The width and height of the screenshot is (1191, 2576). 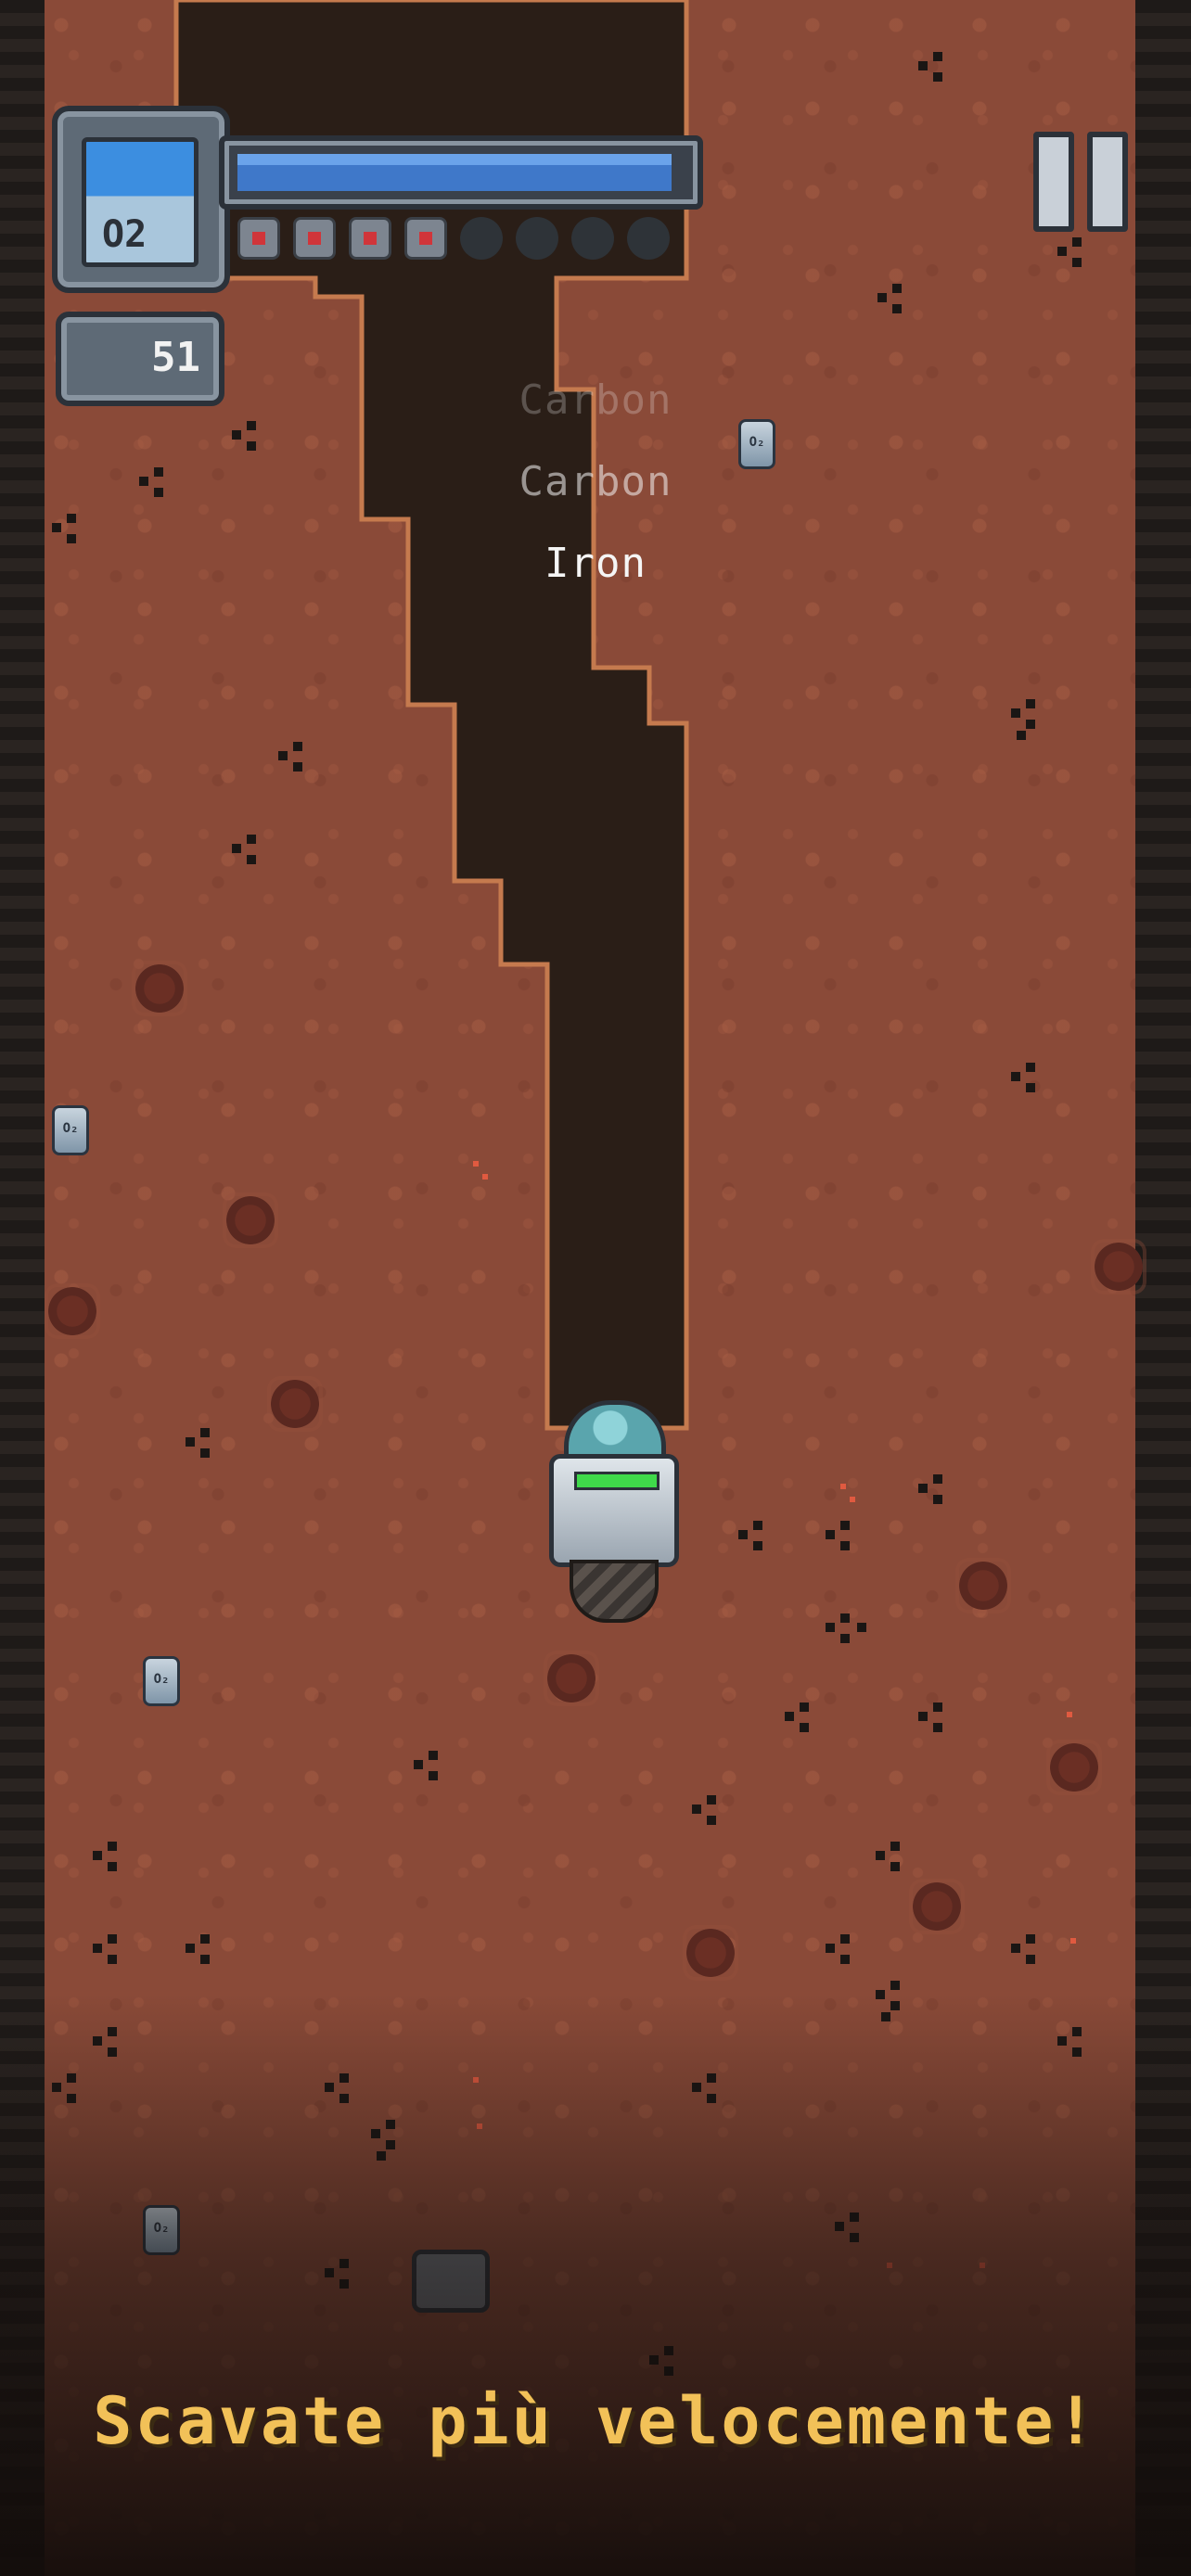 I want to click on oxygen-label: O2, so click(x=124, y=234).